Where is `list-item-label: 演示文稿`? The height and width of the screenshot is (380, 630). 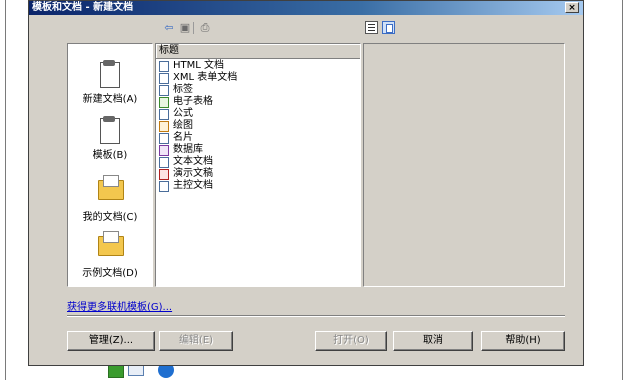
list-item-label: 演示文稿 is located at coordinates (193, 173).